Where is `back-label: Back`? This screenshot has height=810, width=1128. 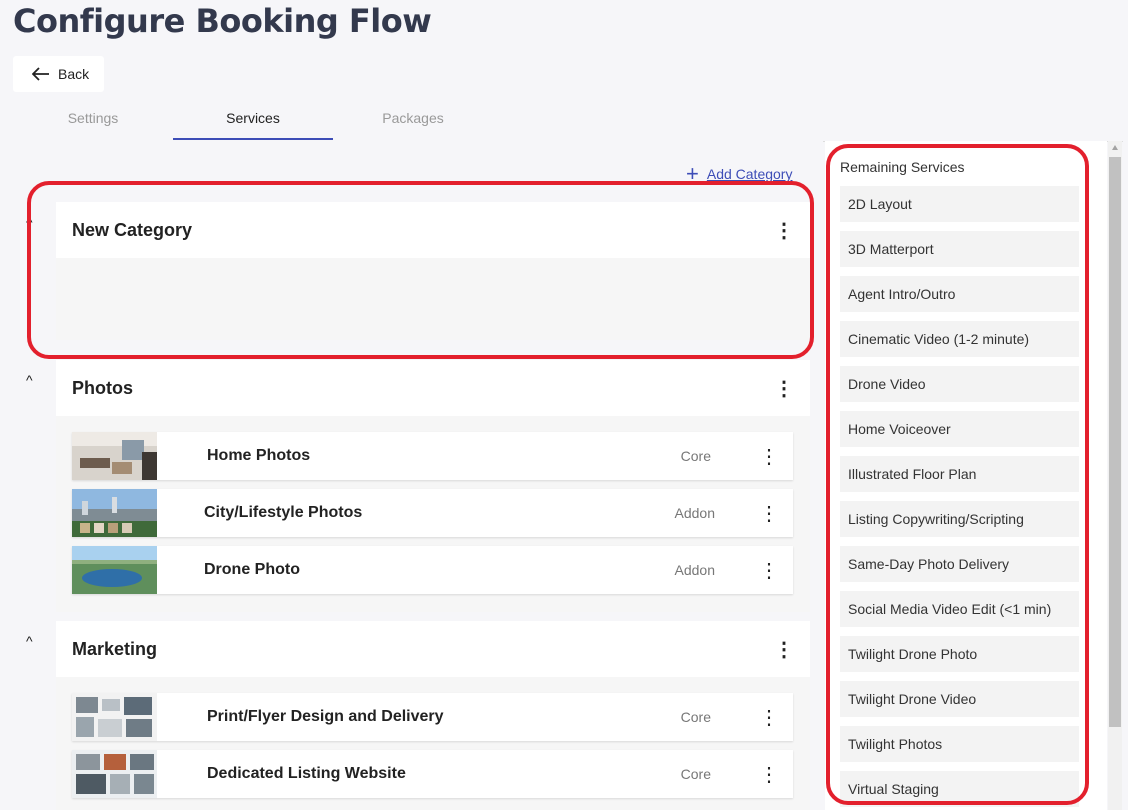
back-label: Back is located at coordinates (74, 74).